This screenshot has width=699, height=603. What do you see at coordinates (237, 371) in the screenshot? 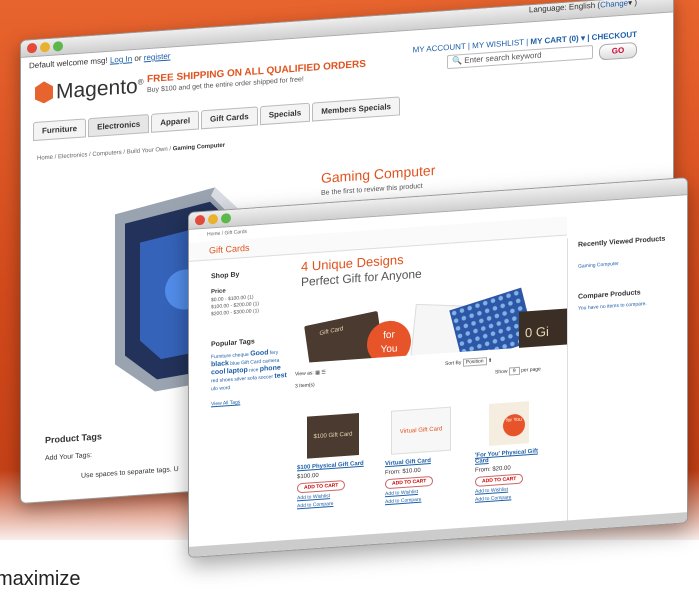
I see `tag-link: laptop` at bounding box center [237, 371].